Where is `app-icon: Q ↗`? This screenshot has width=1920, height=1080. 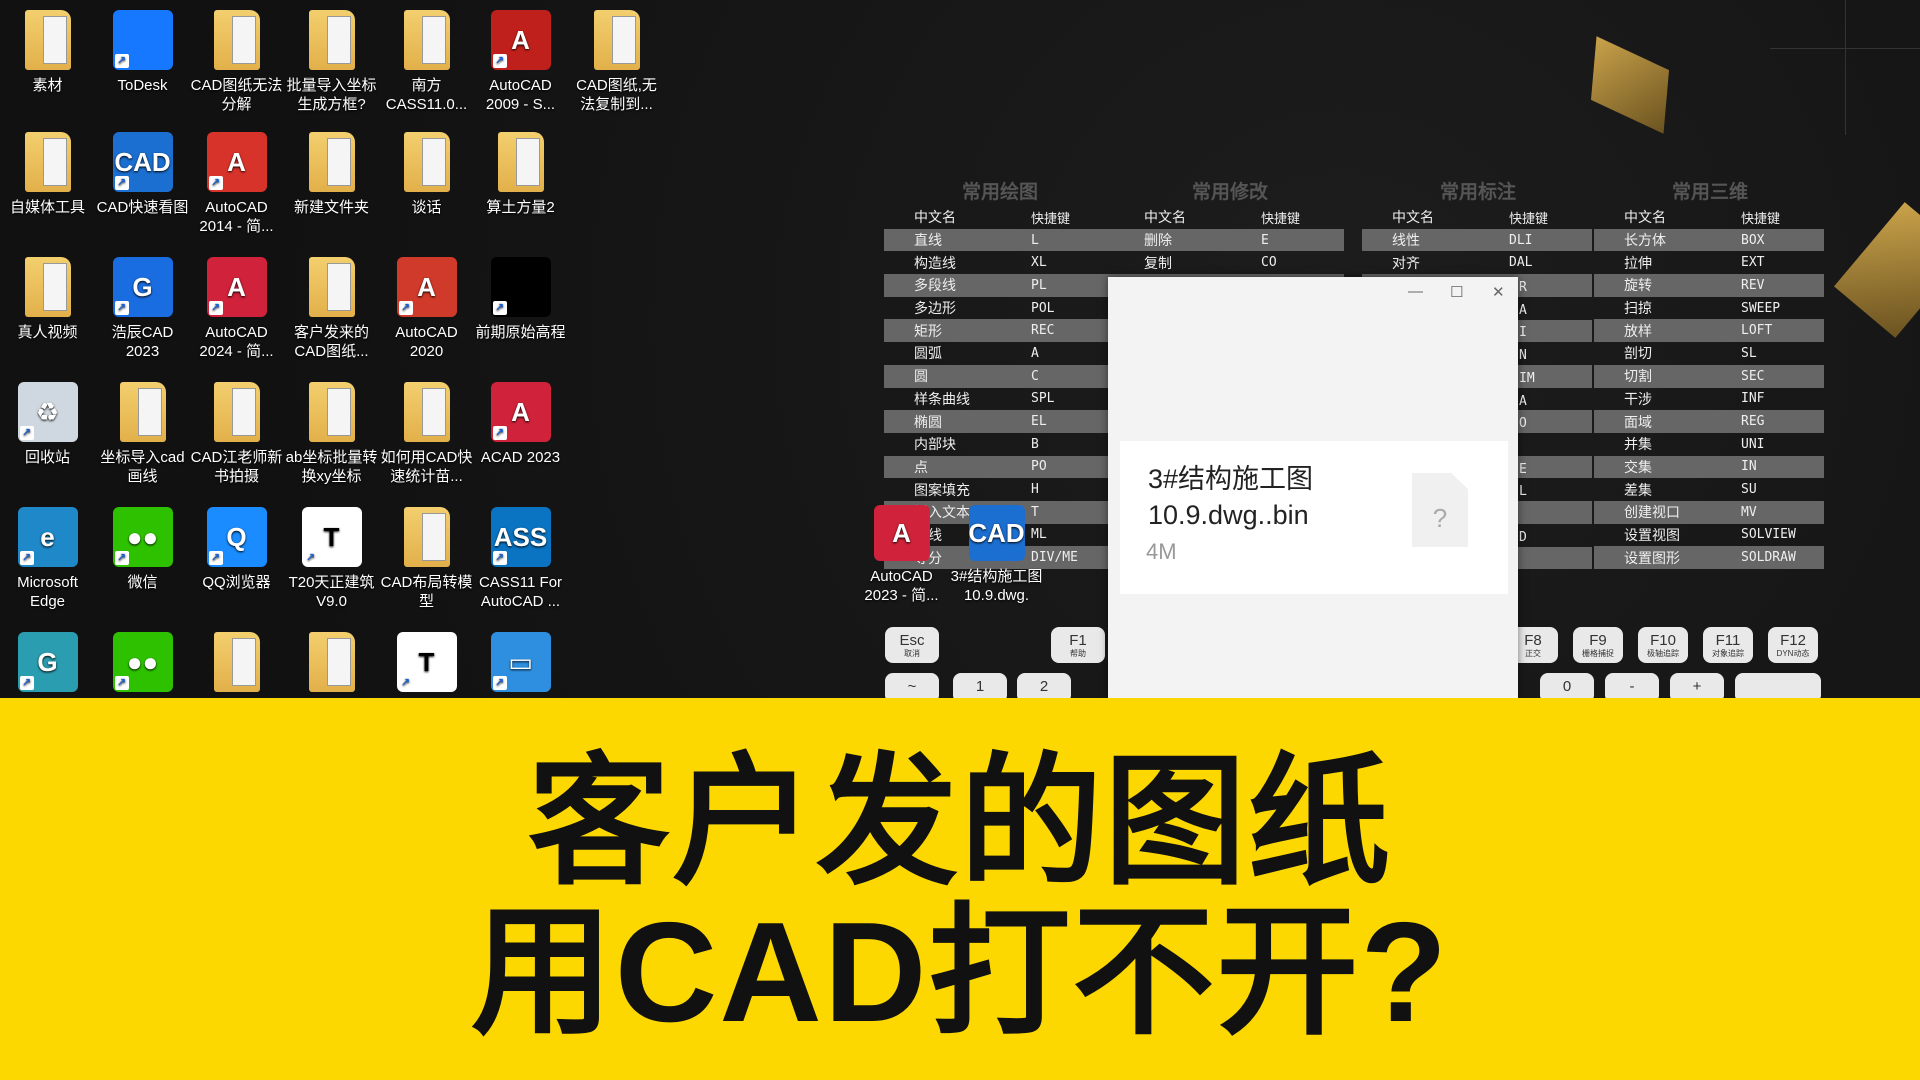 app-icon: Q ↗ is located at coordinates (236, 537).